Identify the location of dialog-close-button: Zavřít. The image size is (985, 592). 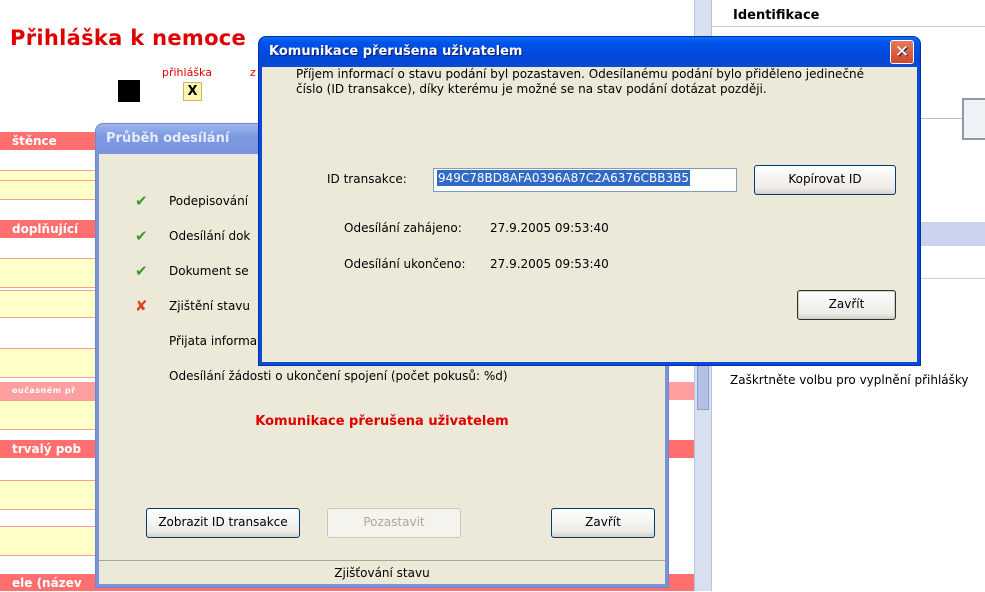
(846, 305).